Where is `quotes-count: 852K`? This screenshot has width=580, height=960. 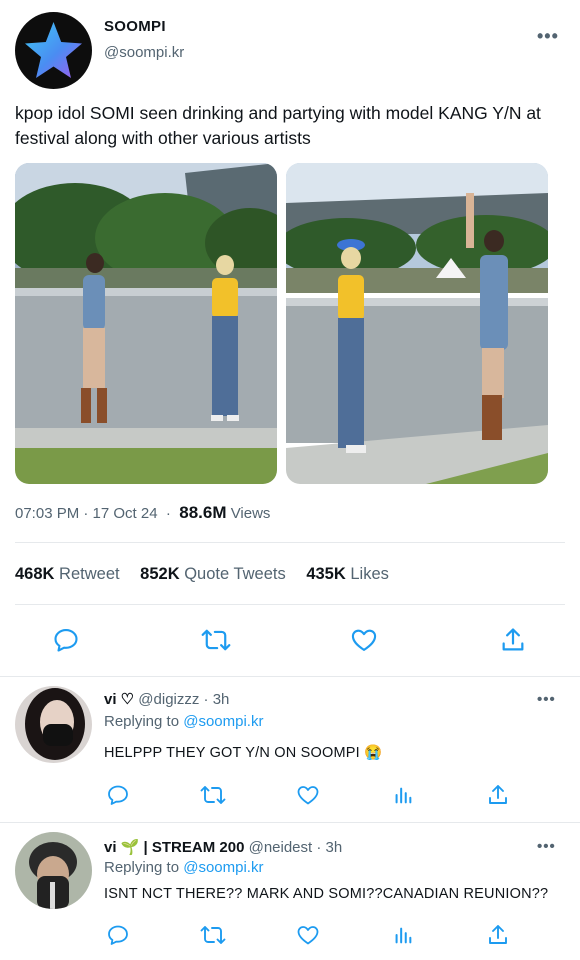 quotes-count: 852K is located at coordinates (159, 574).